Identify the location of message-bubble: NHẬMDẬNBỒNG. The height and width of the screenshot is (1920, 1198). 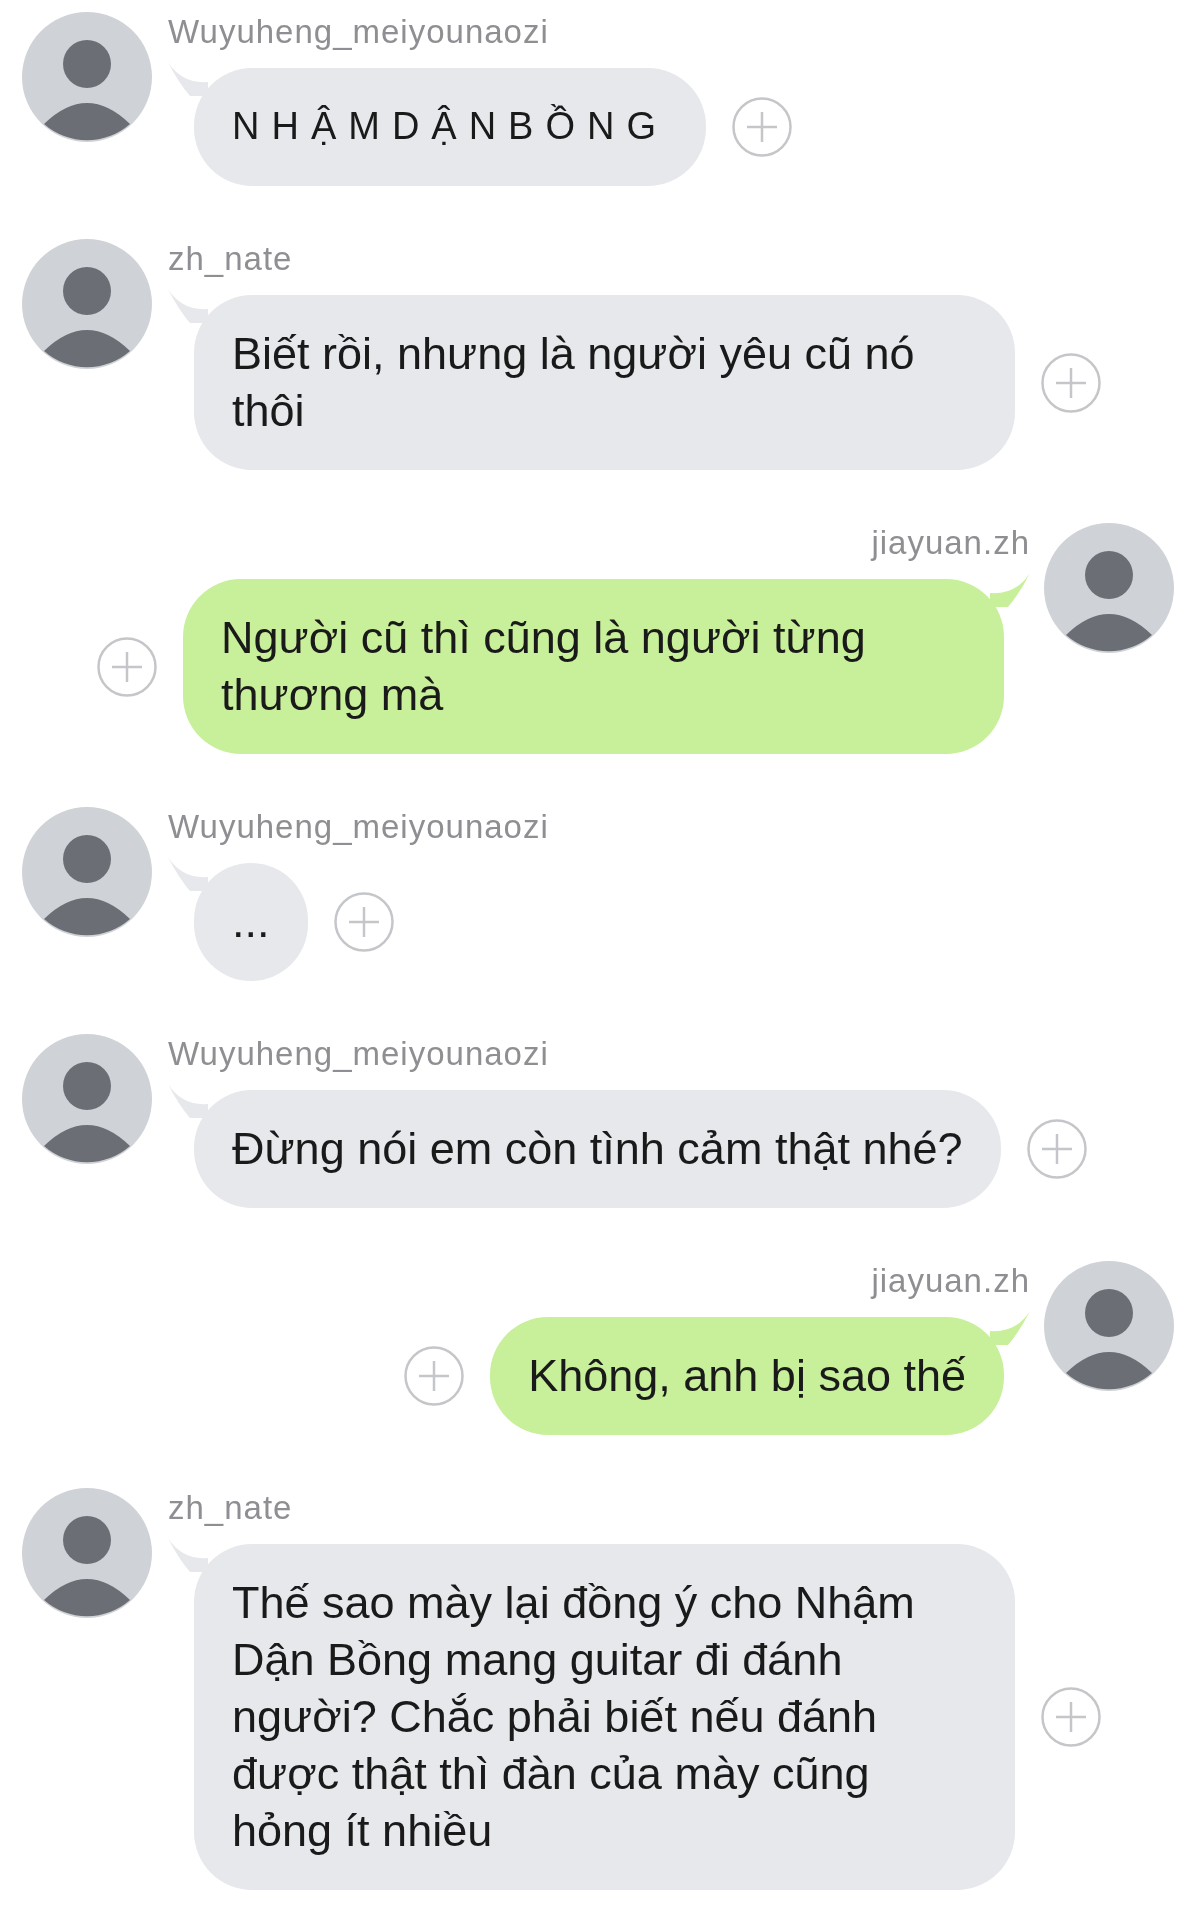
(450, 127).